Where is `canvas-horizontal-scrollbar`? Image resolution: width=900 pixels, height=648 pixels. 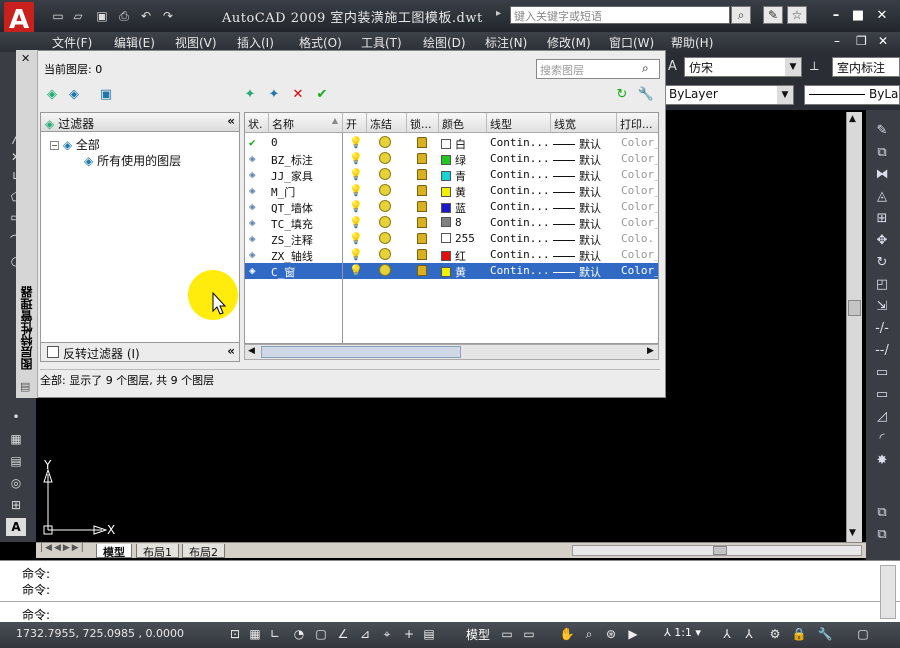
canvas-horizontal-scrollbar is located at coordinates (717, 550).